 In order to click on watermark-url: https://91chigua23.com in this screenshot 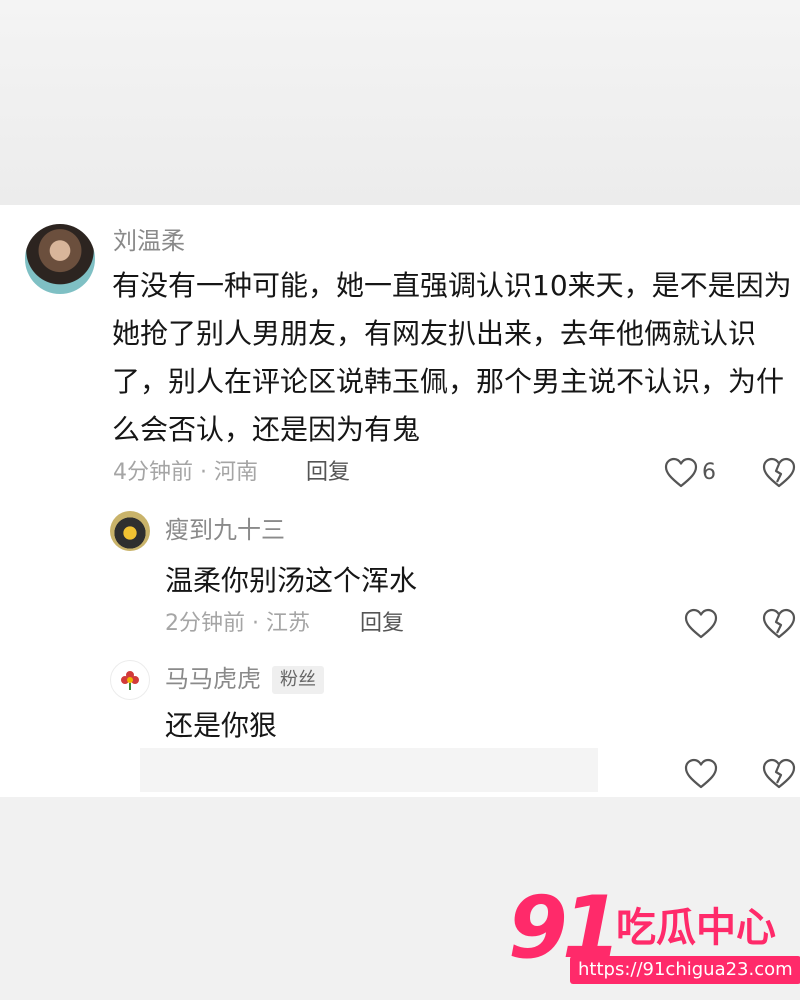, I will do `click(685, 970)`.